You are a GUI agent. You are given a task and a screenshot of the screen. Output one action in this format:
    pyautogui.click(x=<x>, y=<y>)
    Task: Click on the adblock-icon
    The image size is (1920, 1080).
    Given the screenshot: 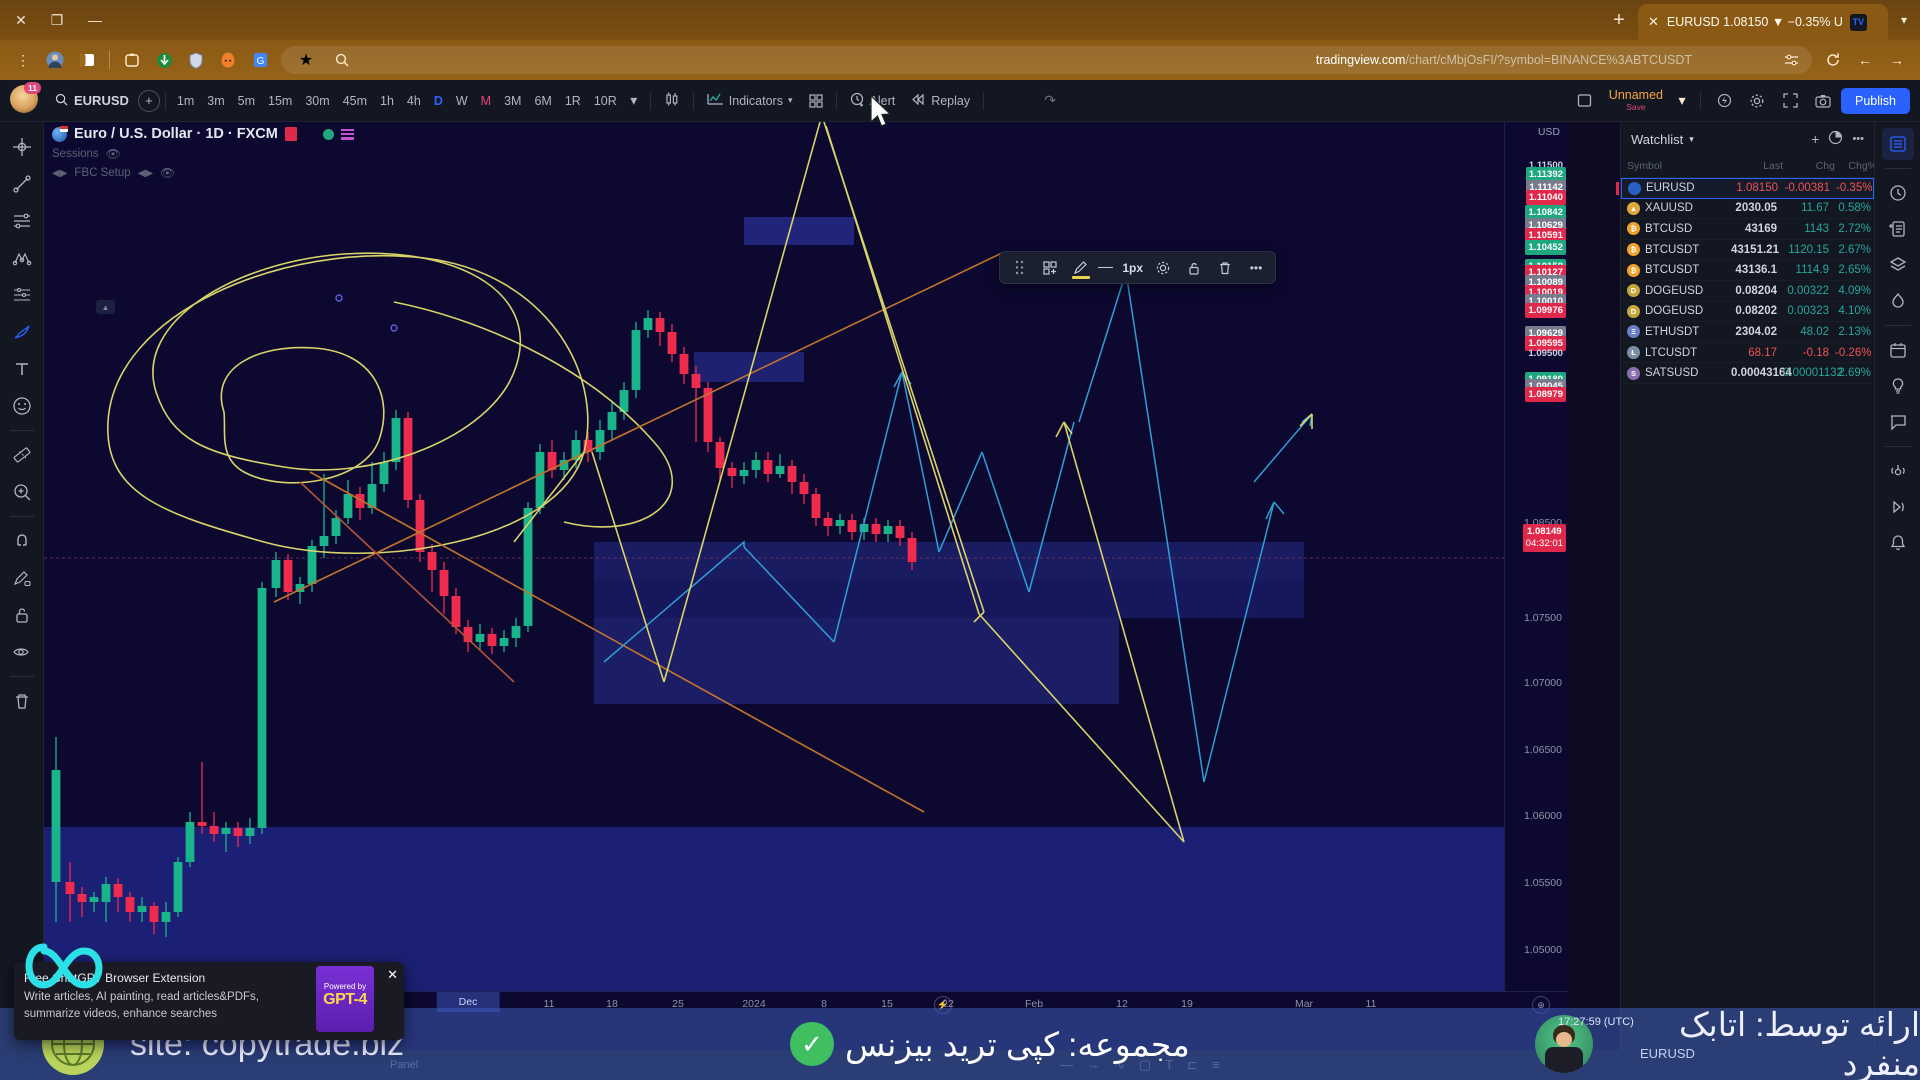 What is the action you would take?
    pyautogui.click(x=228, y=60)
    